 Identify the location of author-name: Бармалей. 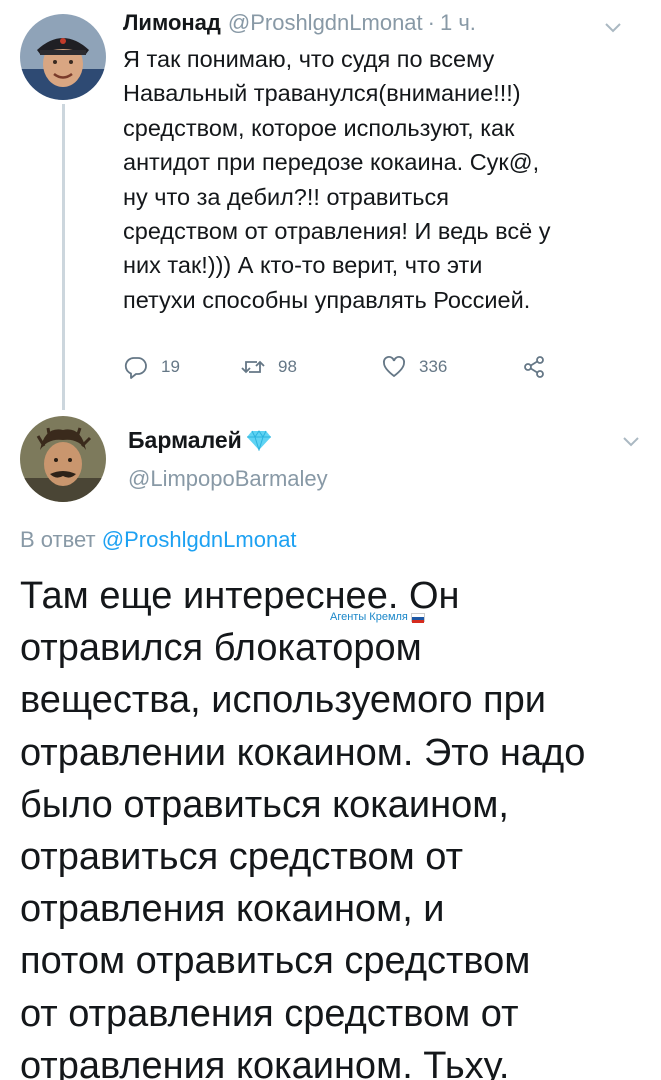
(185, 440).